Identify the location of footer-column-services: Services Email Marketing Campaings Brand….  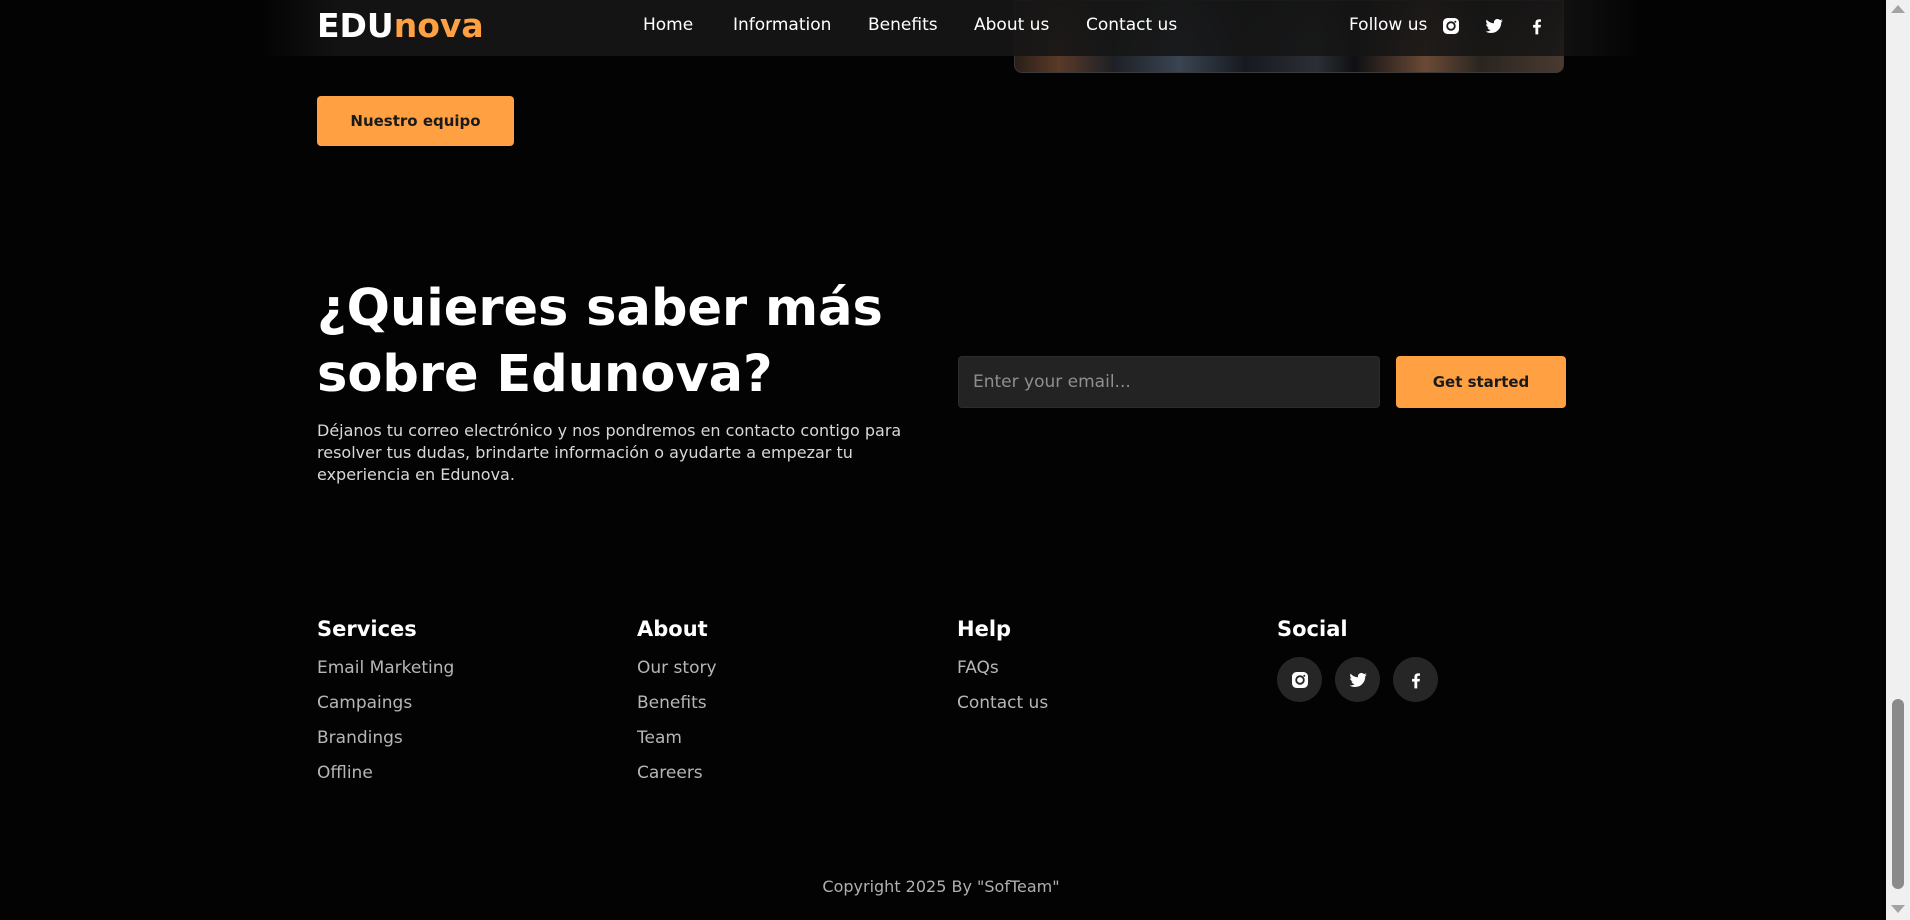
(385, 707).